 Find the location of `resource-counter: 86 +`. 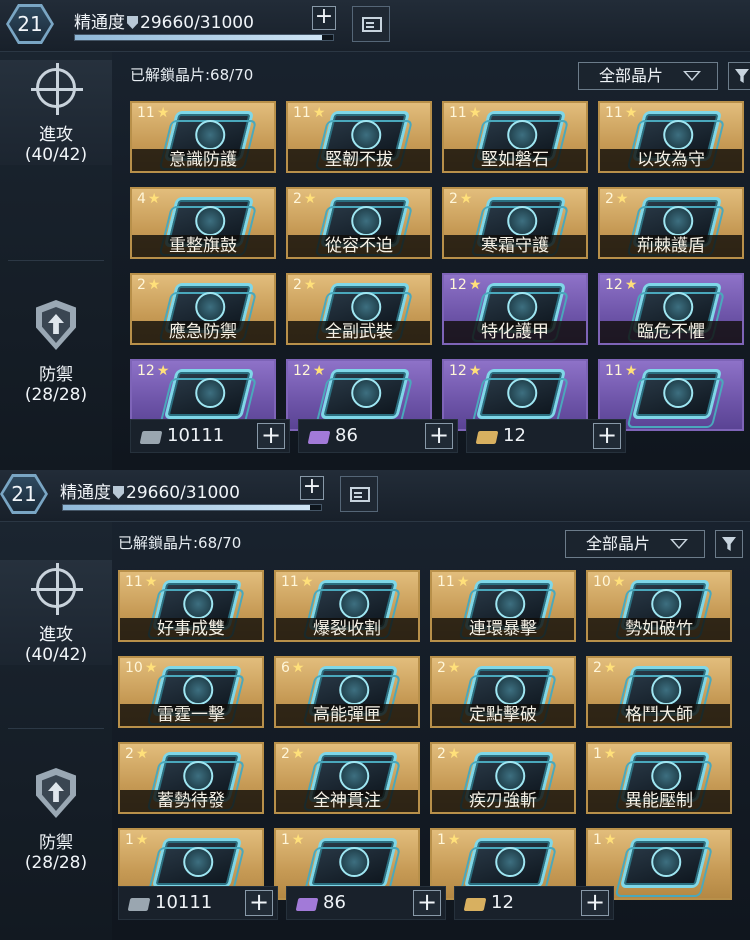

resource-counter: 86 + is located at coordinates (366, 903).